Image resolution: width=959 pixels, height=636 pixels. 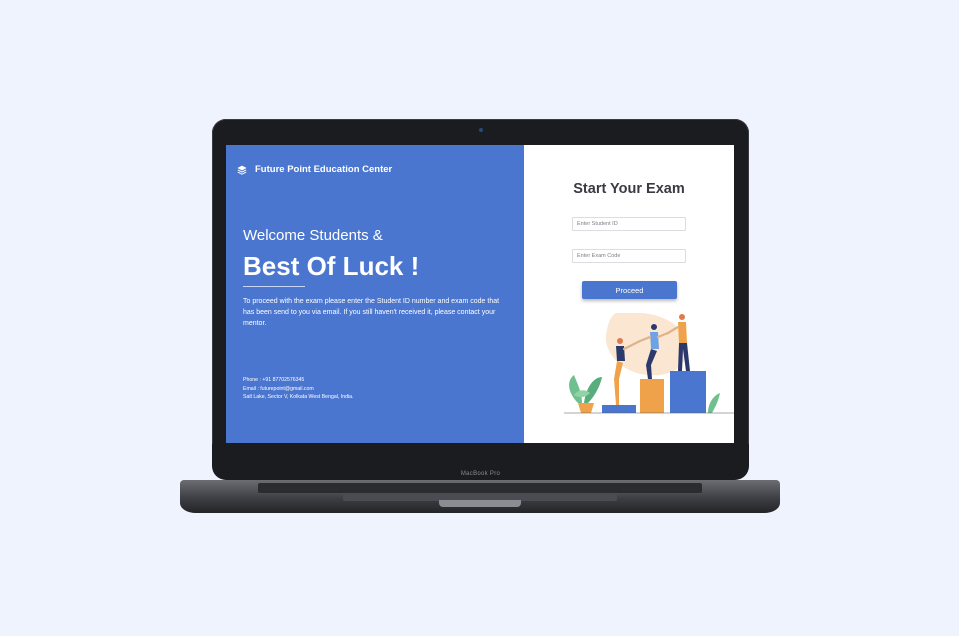 I want to click on org-name: Future Point Education Center, so click(x=324, y=169).